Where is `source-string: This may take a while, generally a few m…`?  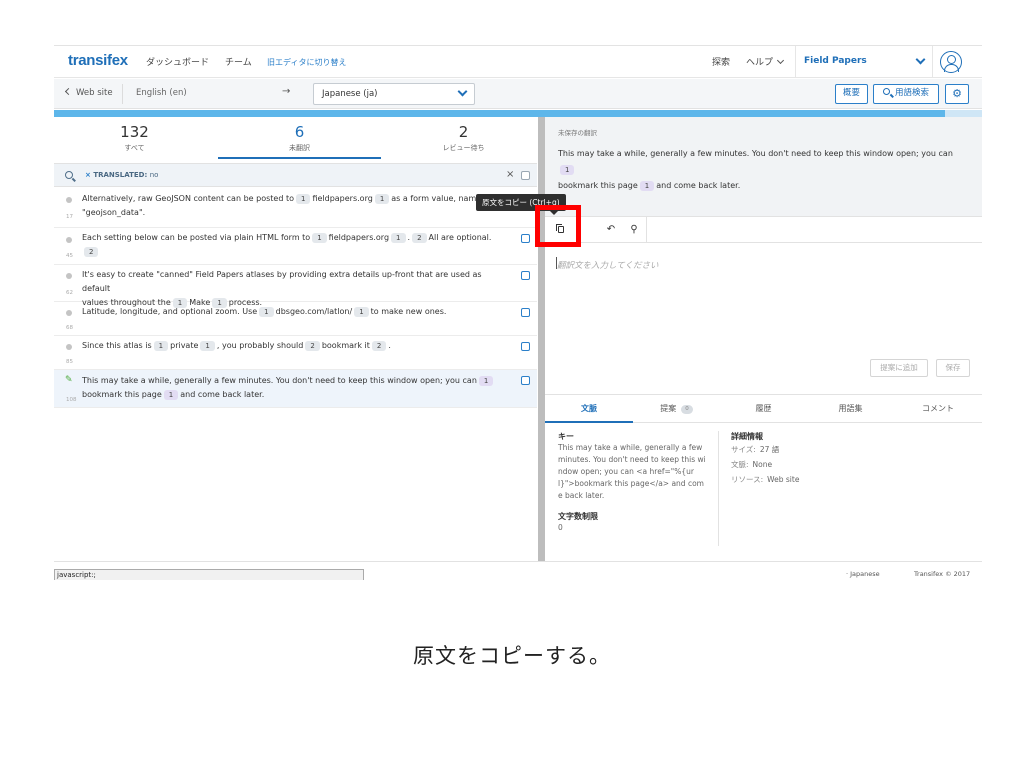
source-string: This may take a while, generally a few m… is located at coordinates (292, 388).